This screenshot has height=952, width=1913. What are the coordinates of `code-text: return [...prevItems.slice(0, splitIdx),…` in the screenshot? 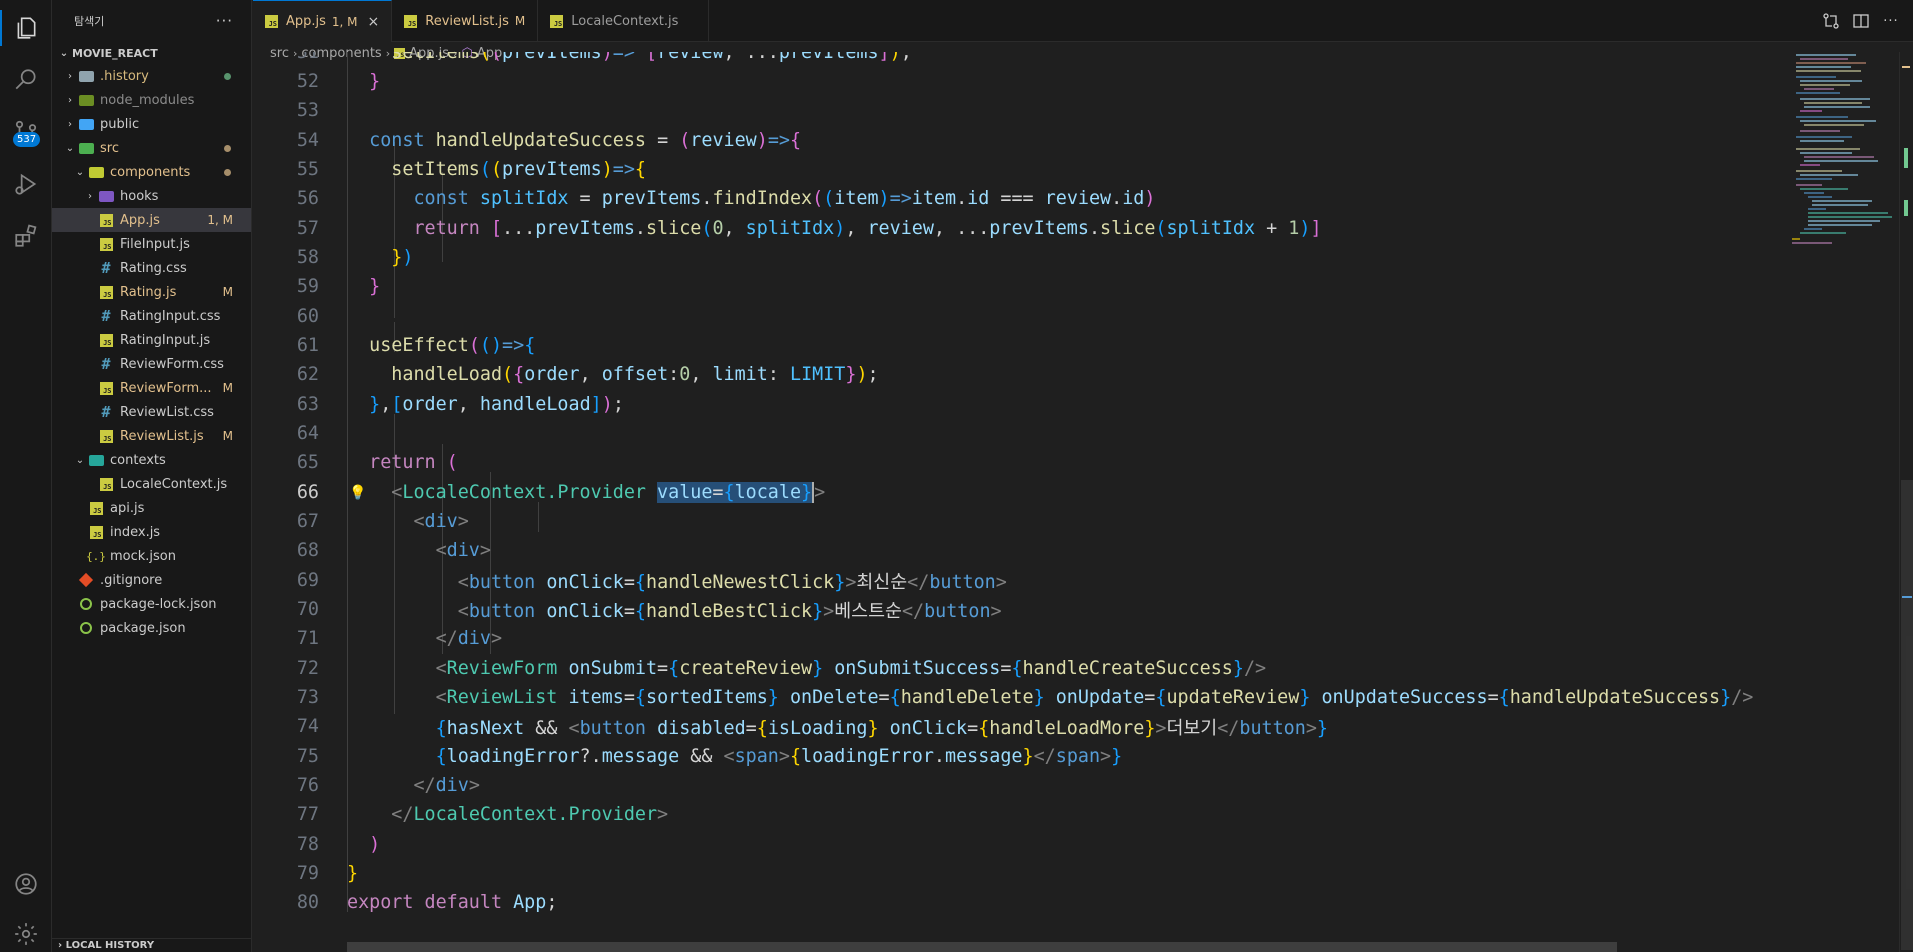 It's located at (867, 229).